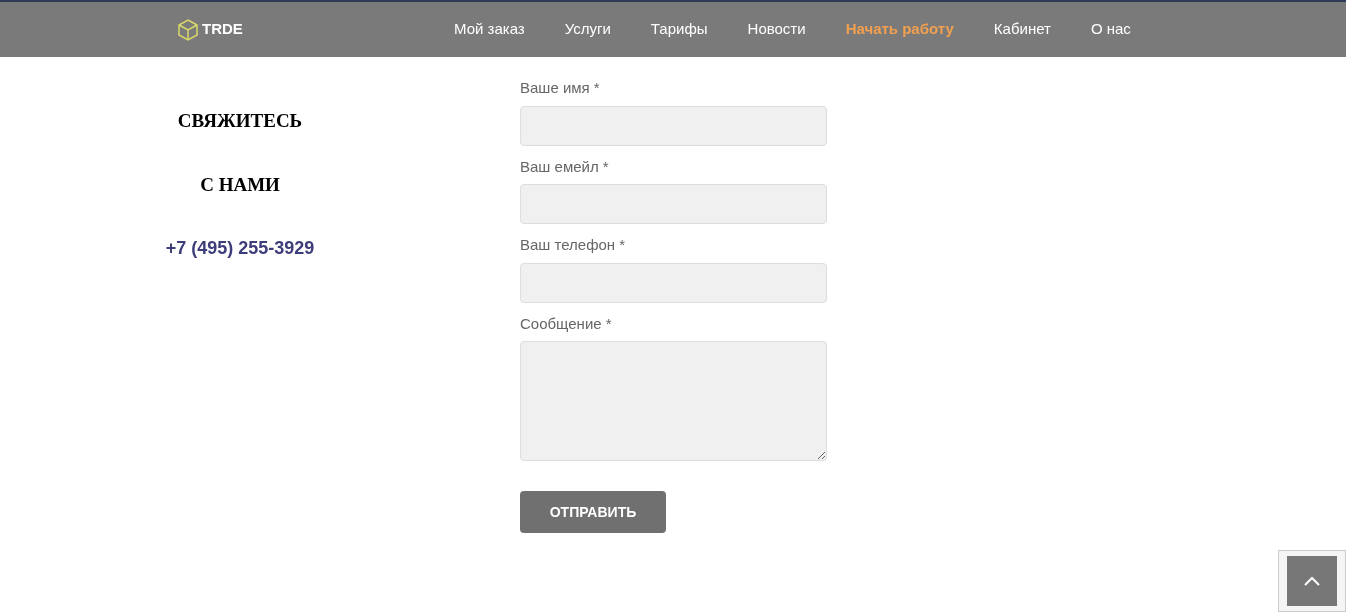  I want to click on nav-link: Мой заказ, so click(489, 29).